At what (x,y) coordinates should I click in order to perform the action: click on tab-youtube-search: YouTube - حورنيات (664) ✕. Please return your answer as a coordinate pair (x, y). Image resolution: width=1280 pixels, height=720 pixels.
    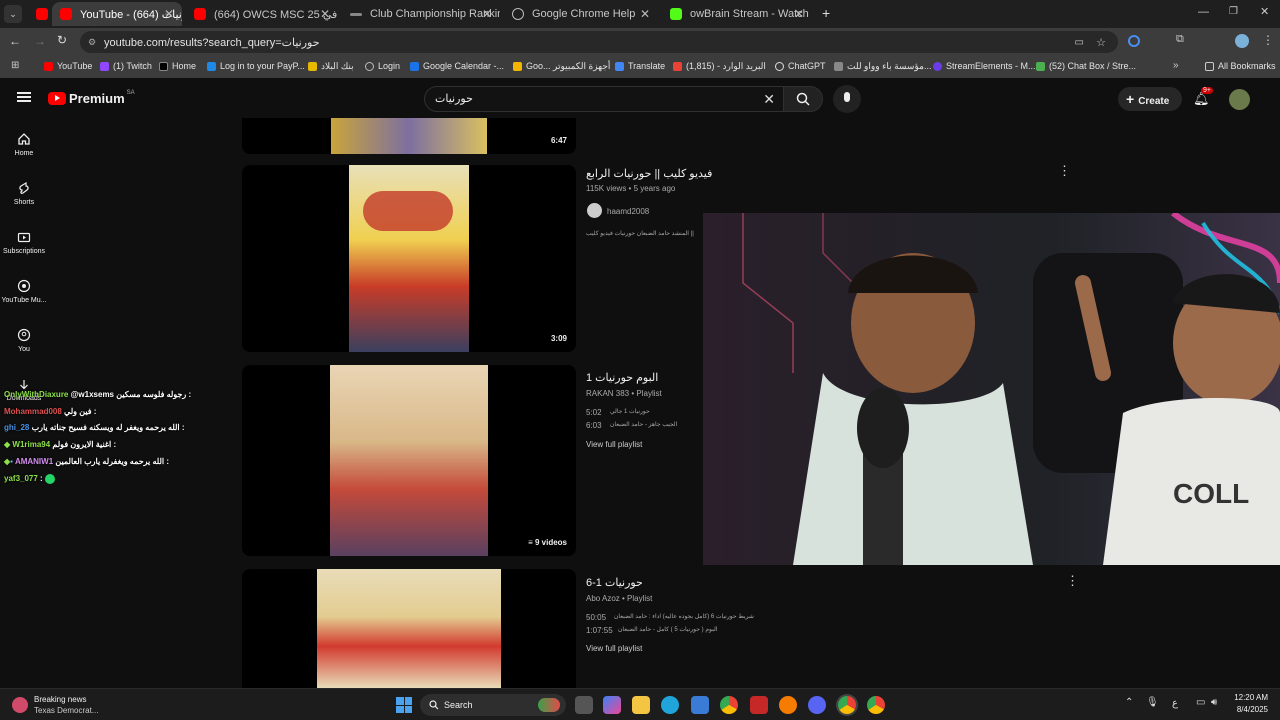
    Looking at the image, I should click on (117, 14).